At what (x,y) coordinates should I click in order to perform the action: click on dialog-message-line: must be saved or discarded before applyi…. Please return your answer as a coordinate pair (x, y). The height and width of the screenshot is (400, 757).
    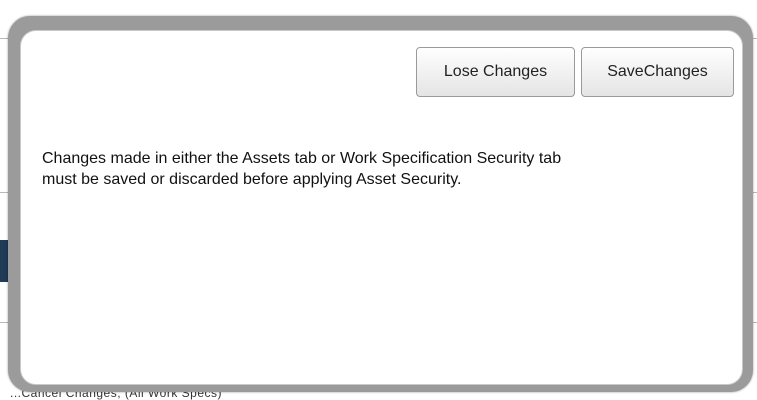
    Looking at the image, I should click on (252, 179).